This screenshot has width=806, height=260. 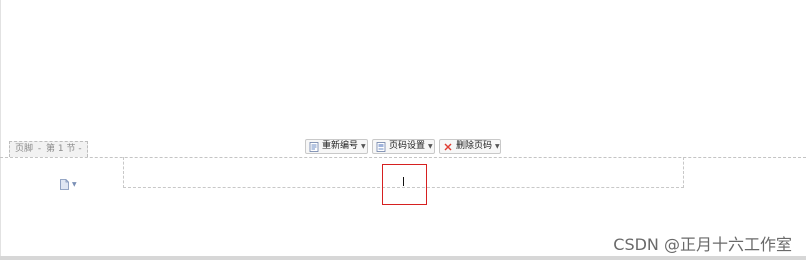 I want to click on highlight-box, so click(x=404, y=184).